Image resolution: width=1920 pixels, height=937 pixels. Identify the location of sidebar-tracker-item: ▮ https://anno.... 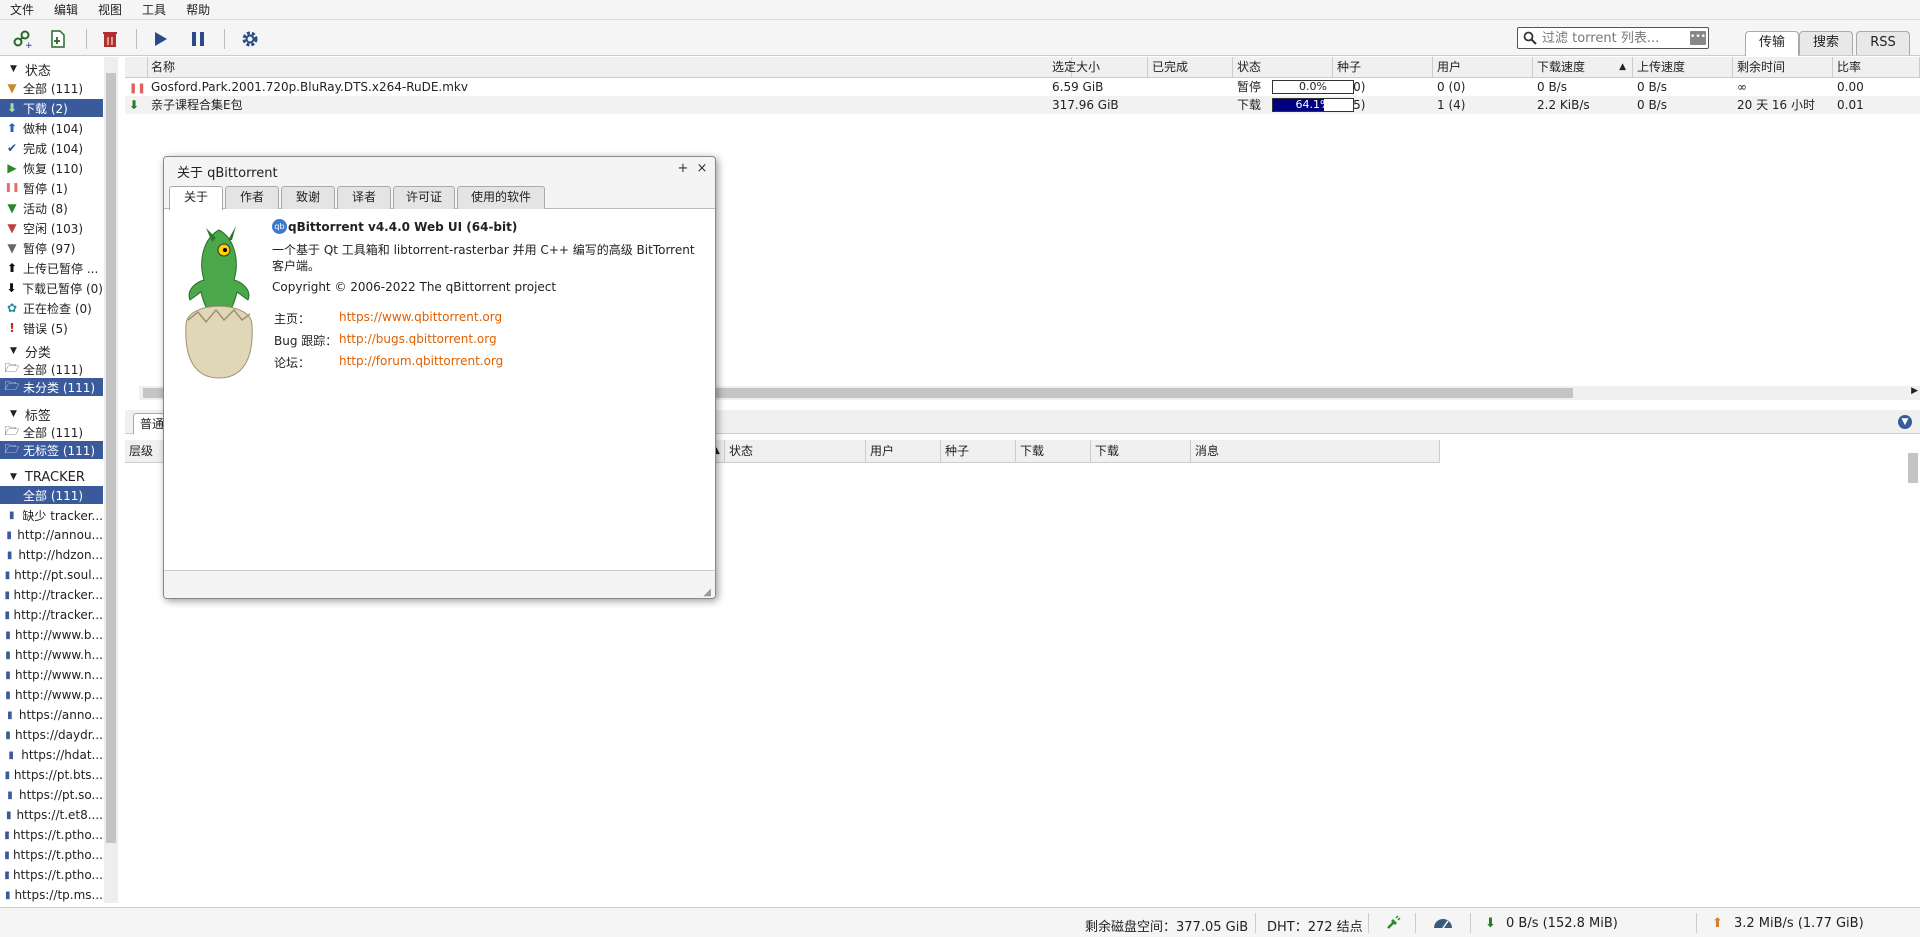
(51, 715).